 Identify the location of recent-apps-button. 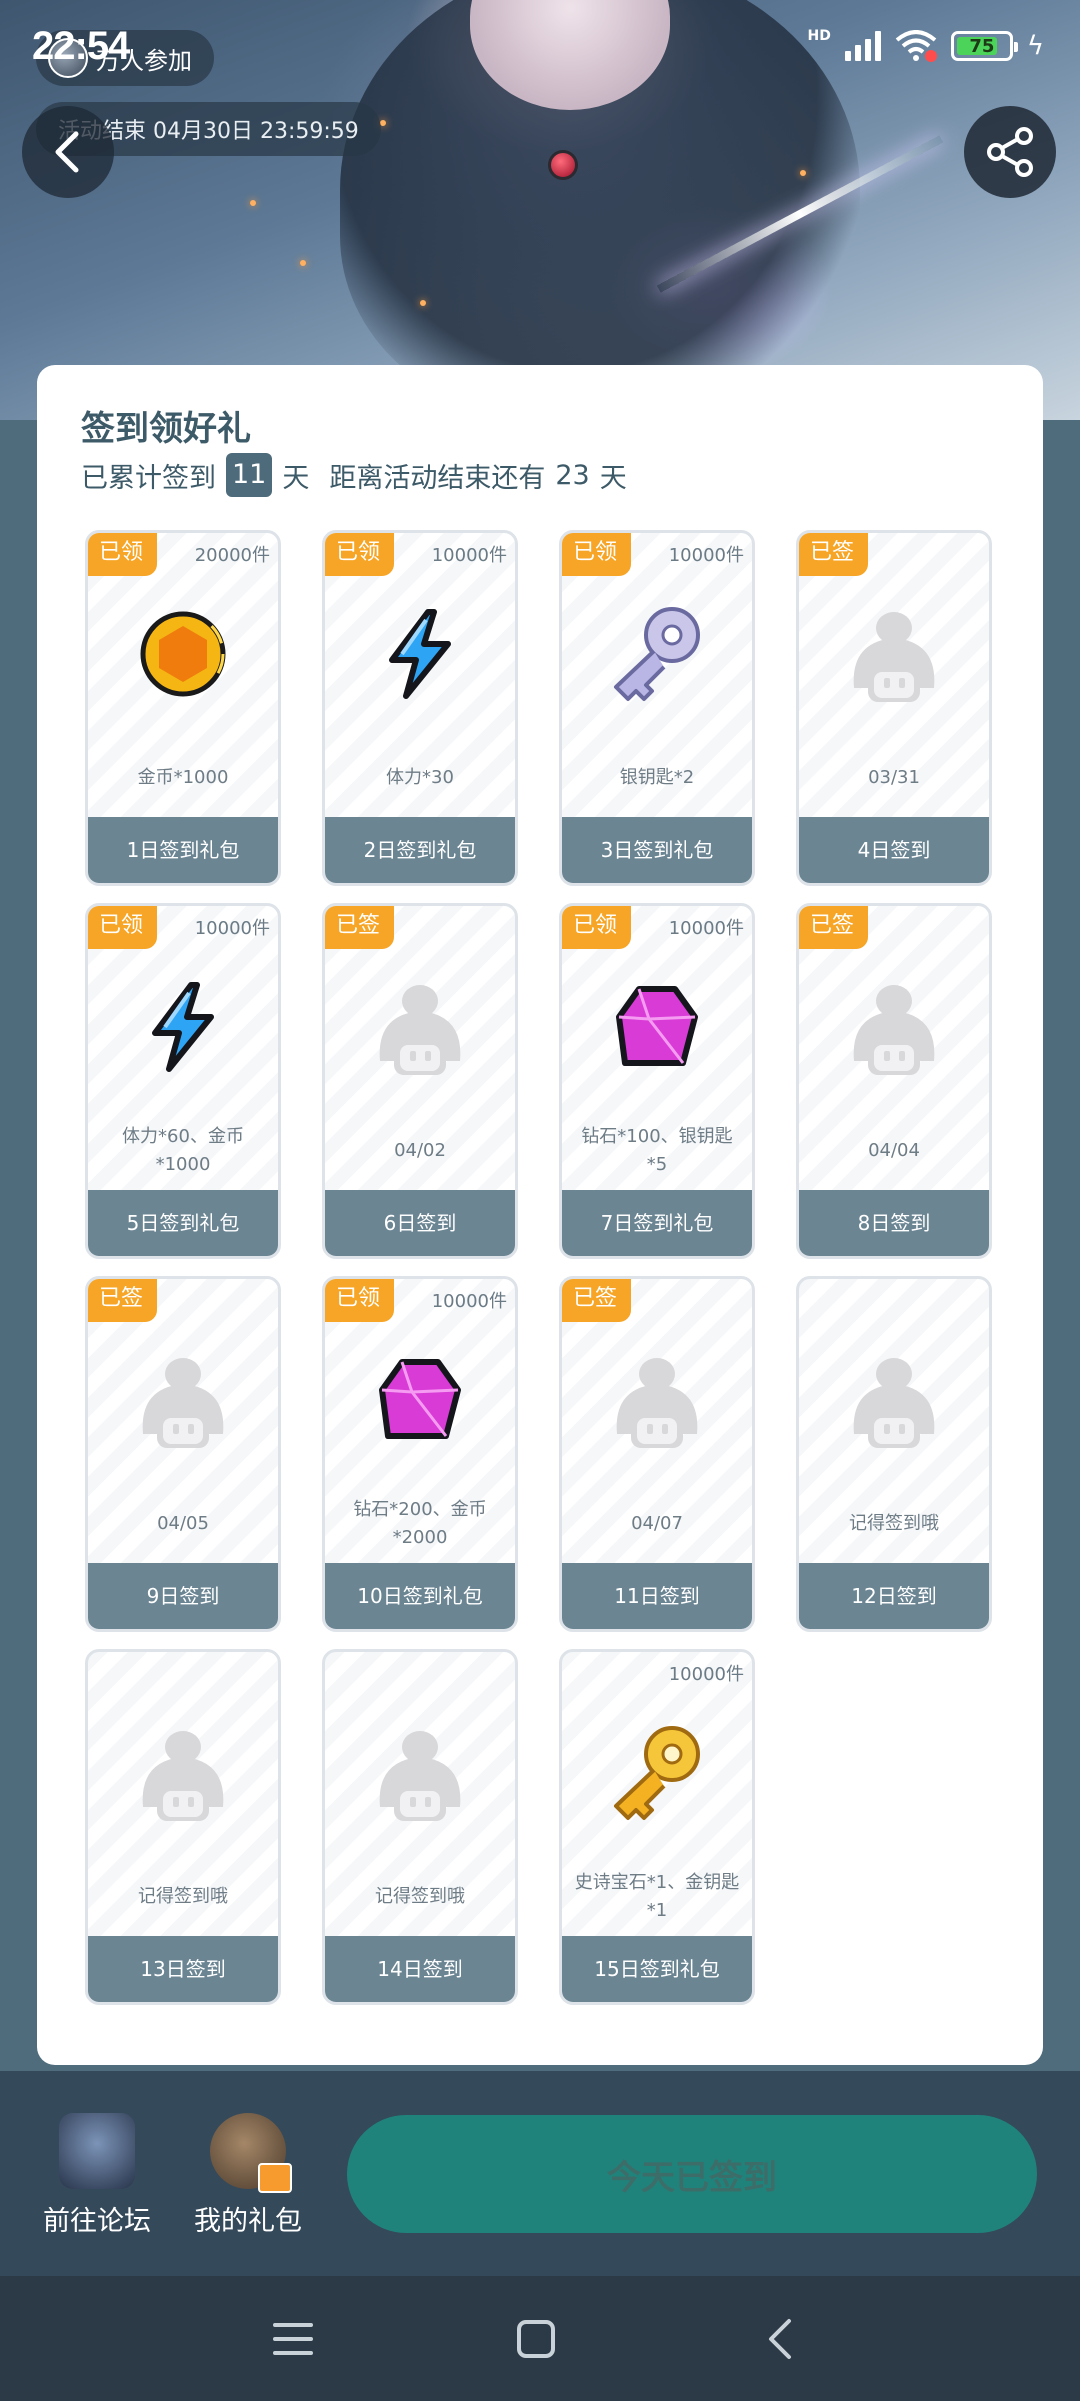
(293, 2339).